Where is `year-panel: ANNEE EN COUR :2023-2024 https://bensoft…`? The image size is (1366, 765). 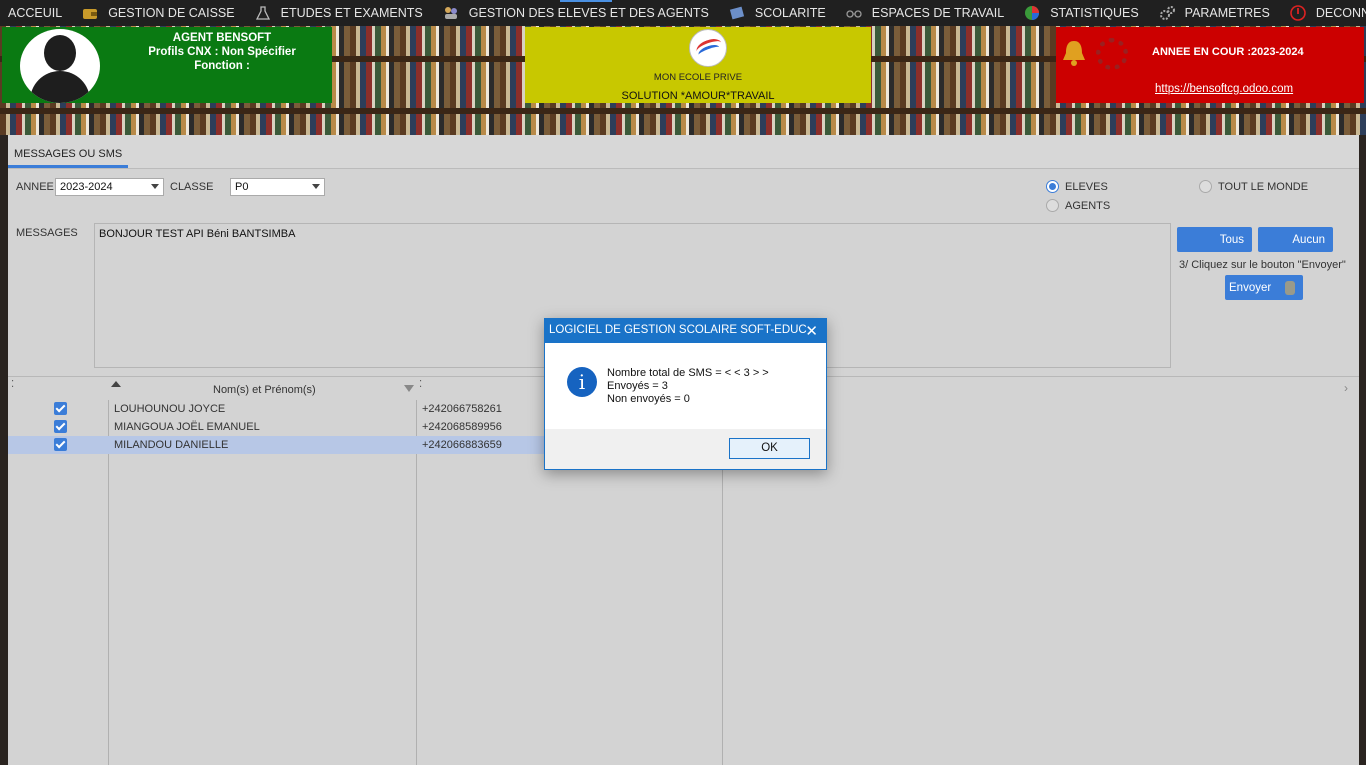
year-panel: ANNEE EN COUR :2023-2024 https://bensoft… is located at coordinates (1210, 65).